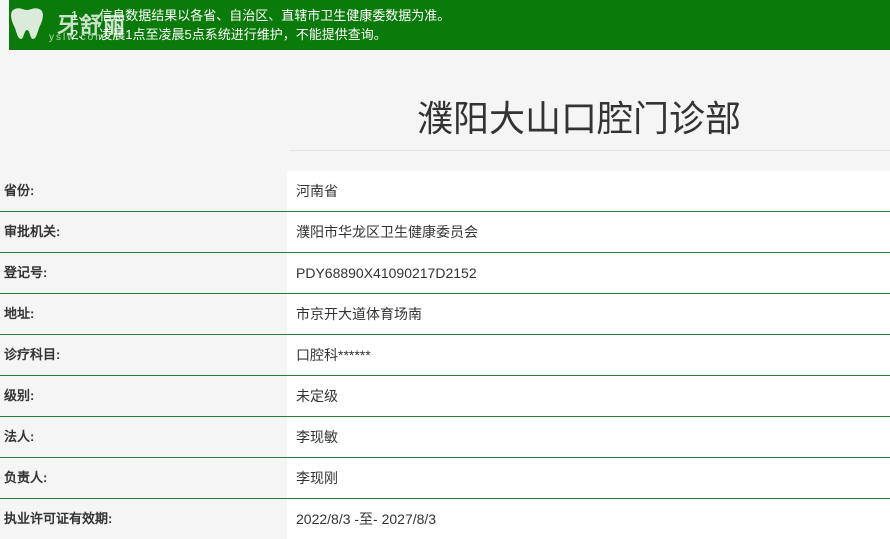  Describe the element at coordinates (590, 150) in the screenshot. I see `title-divider` at that location.